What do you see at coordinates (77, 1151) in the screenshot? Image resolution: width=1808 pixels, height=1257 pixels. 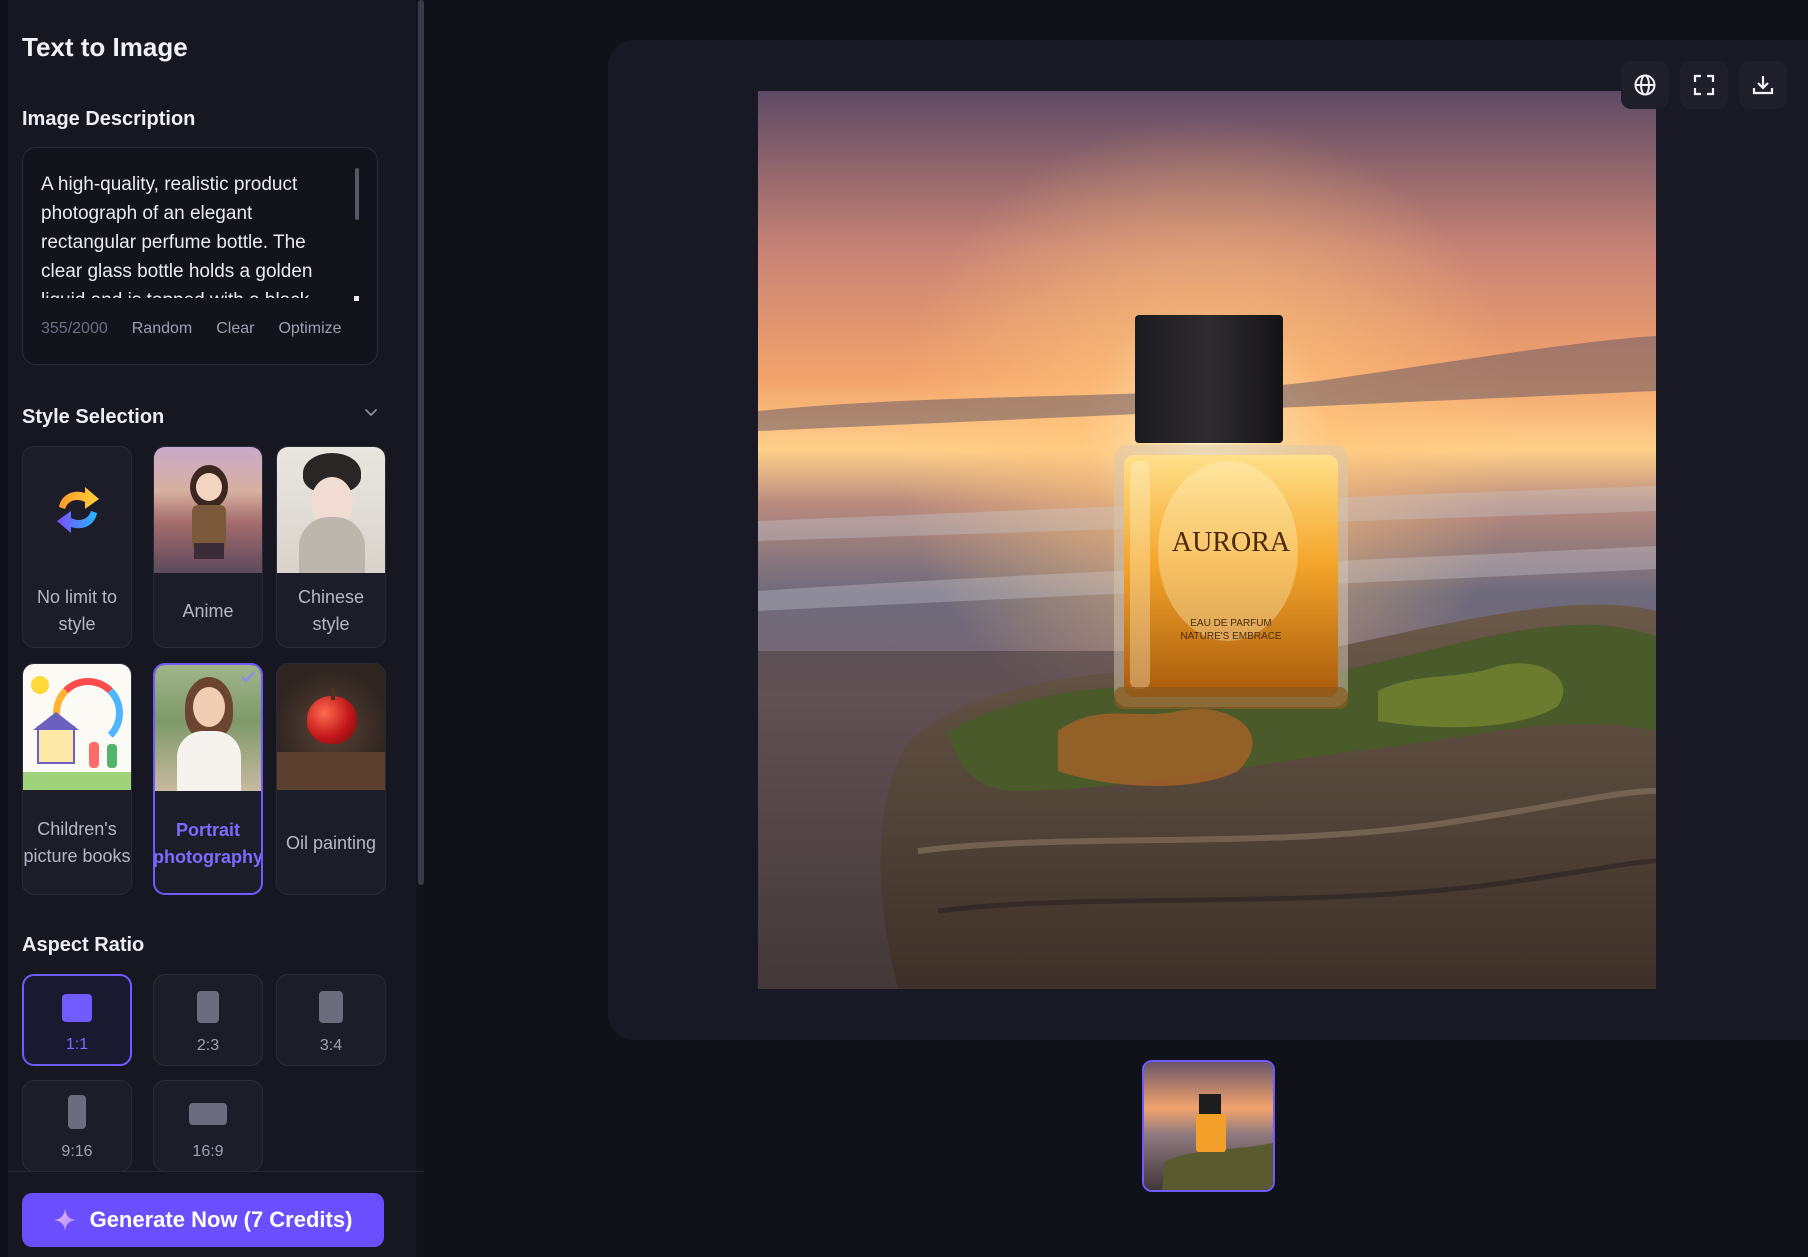 I see `ratio-label: 9:16` at bounding box center [77, 1151].